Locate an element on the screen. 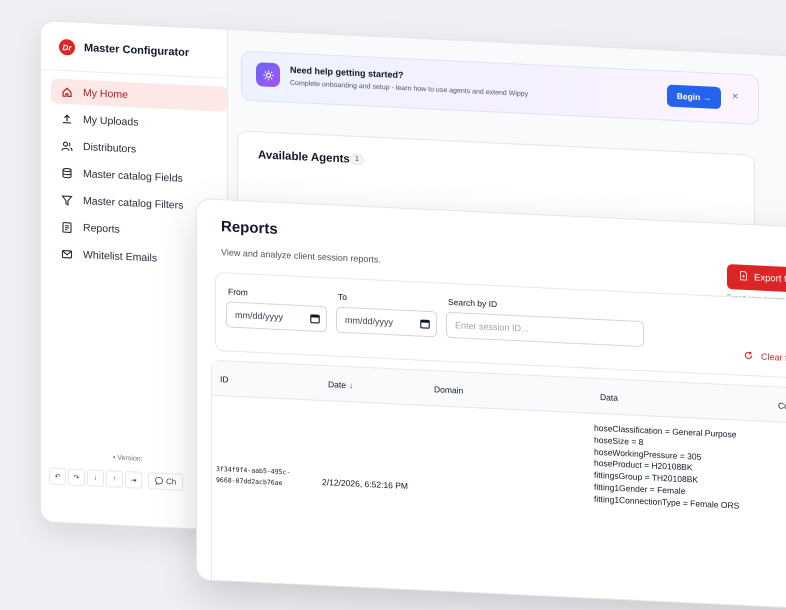 The height and width of the screenshot is (610, 786). row-date: 2/12/2026, 6:52:16 PM is located at coordinates (365, 483).